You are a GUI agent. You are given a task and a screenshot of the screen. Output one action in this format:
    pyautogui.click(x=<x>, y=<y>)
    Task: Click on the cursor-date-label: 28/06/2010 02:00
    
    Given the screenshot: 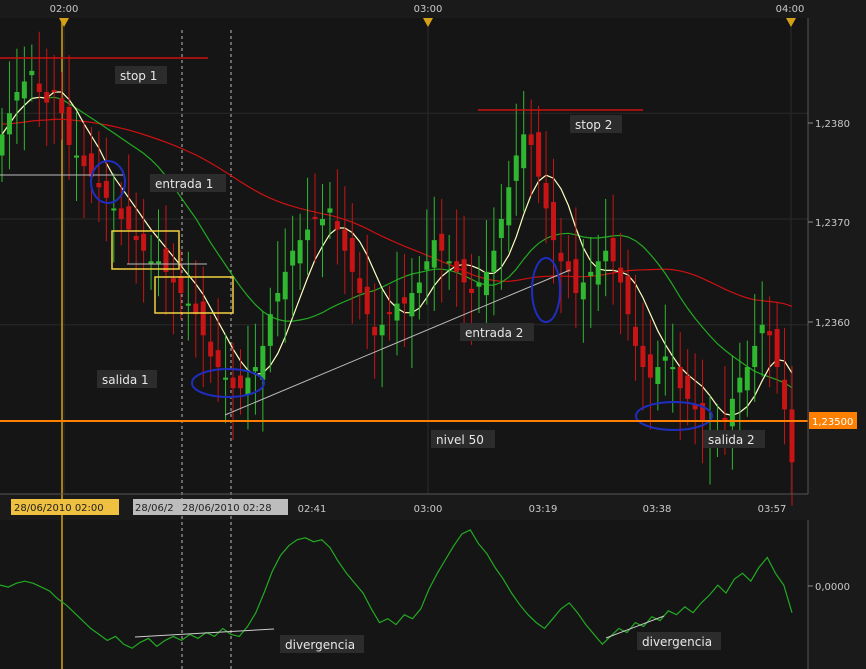 What is the action you would take?
    pyautogui.click(x=59, y=508)
    